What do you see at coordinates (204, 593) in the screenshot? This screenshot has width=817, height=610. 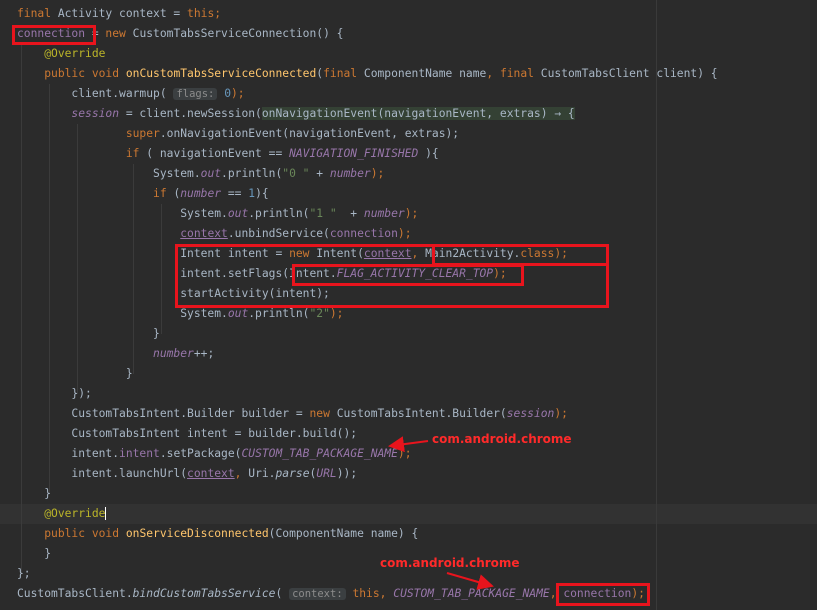 I see `code-token: bindCustomTabsService` at bounding box center [204, 593].